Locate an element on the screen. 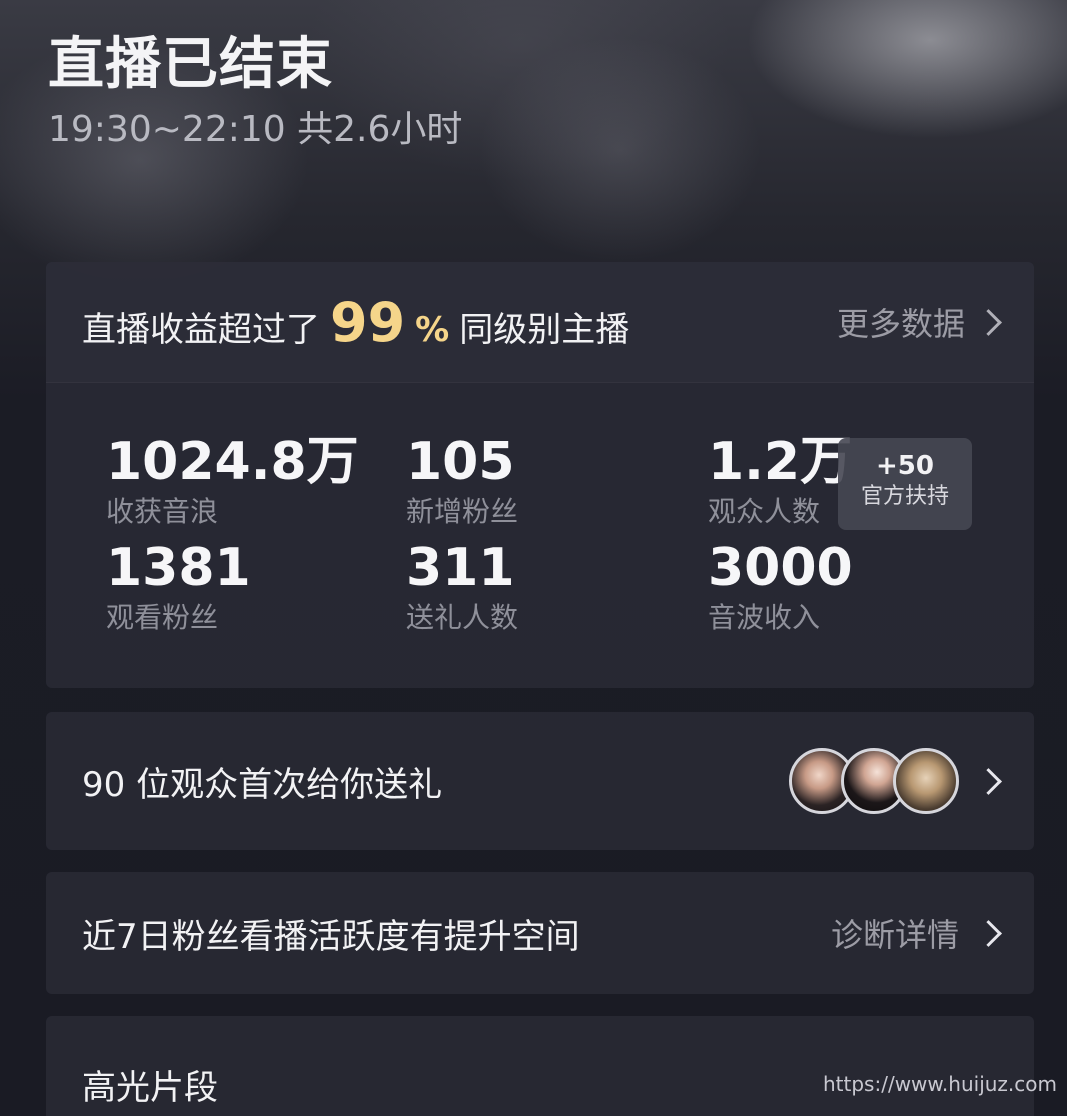 This screenshot has width=1067, height=1116. more-data-label: 更多数据 is located at coordinates (900, 324).